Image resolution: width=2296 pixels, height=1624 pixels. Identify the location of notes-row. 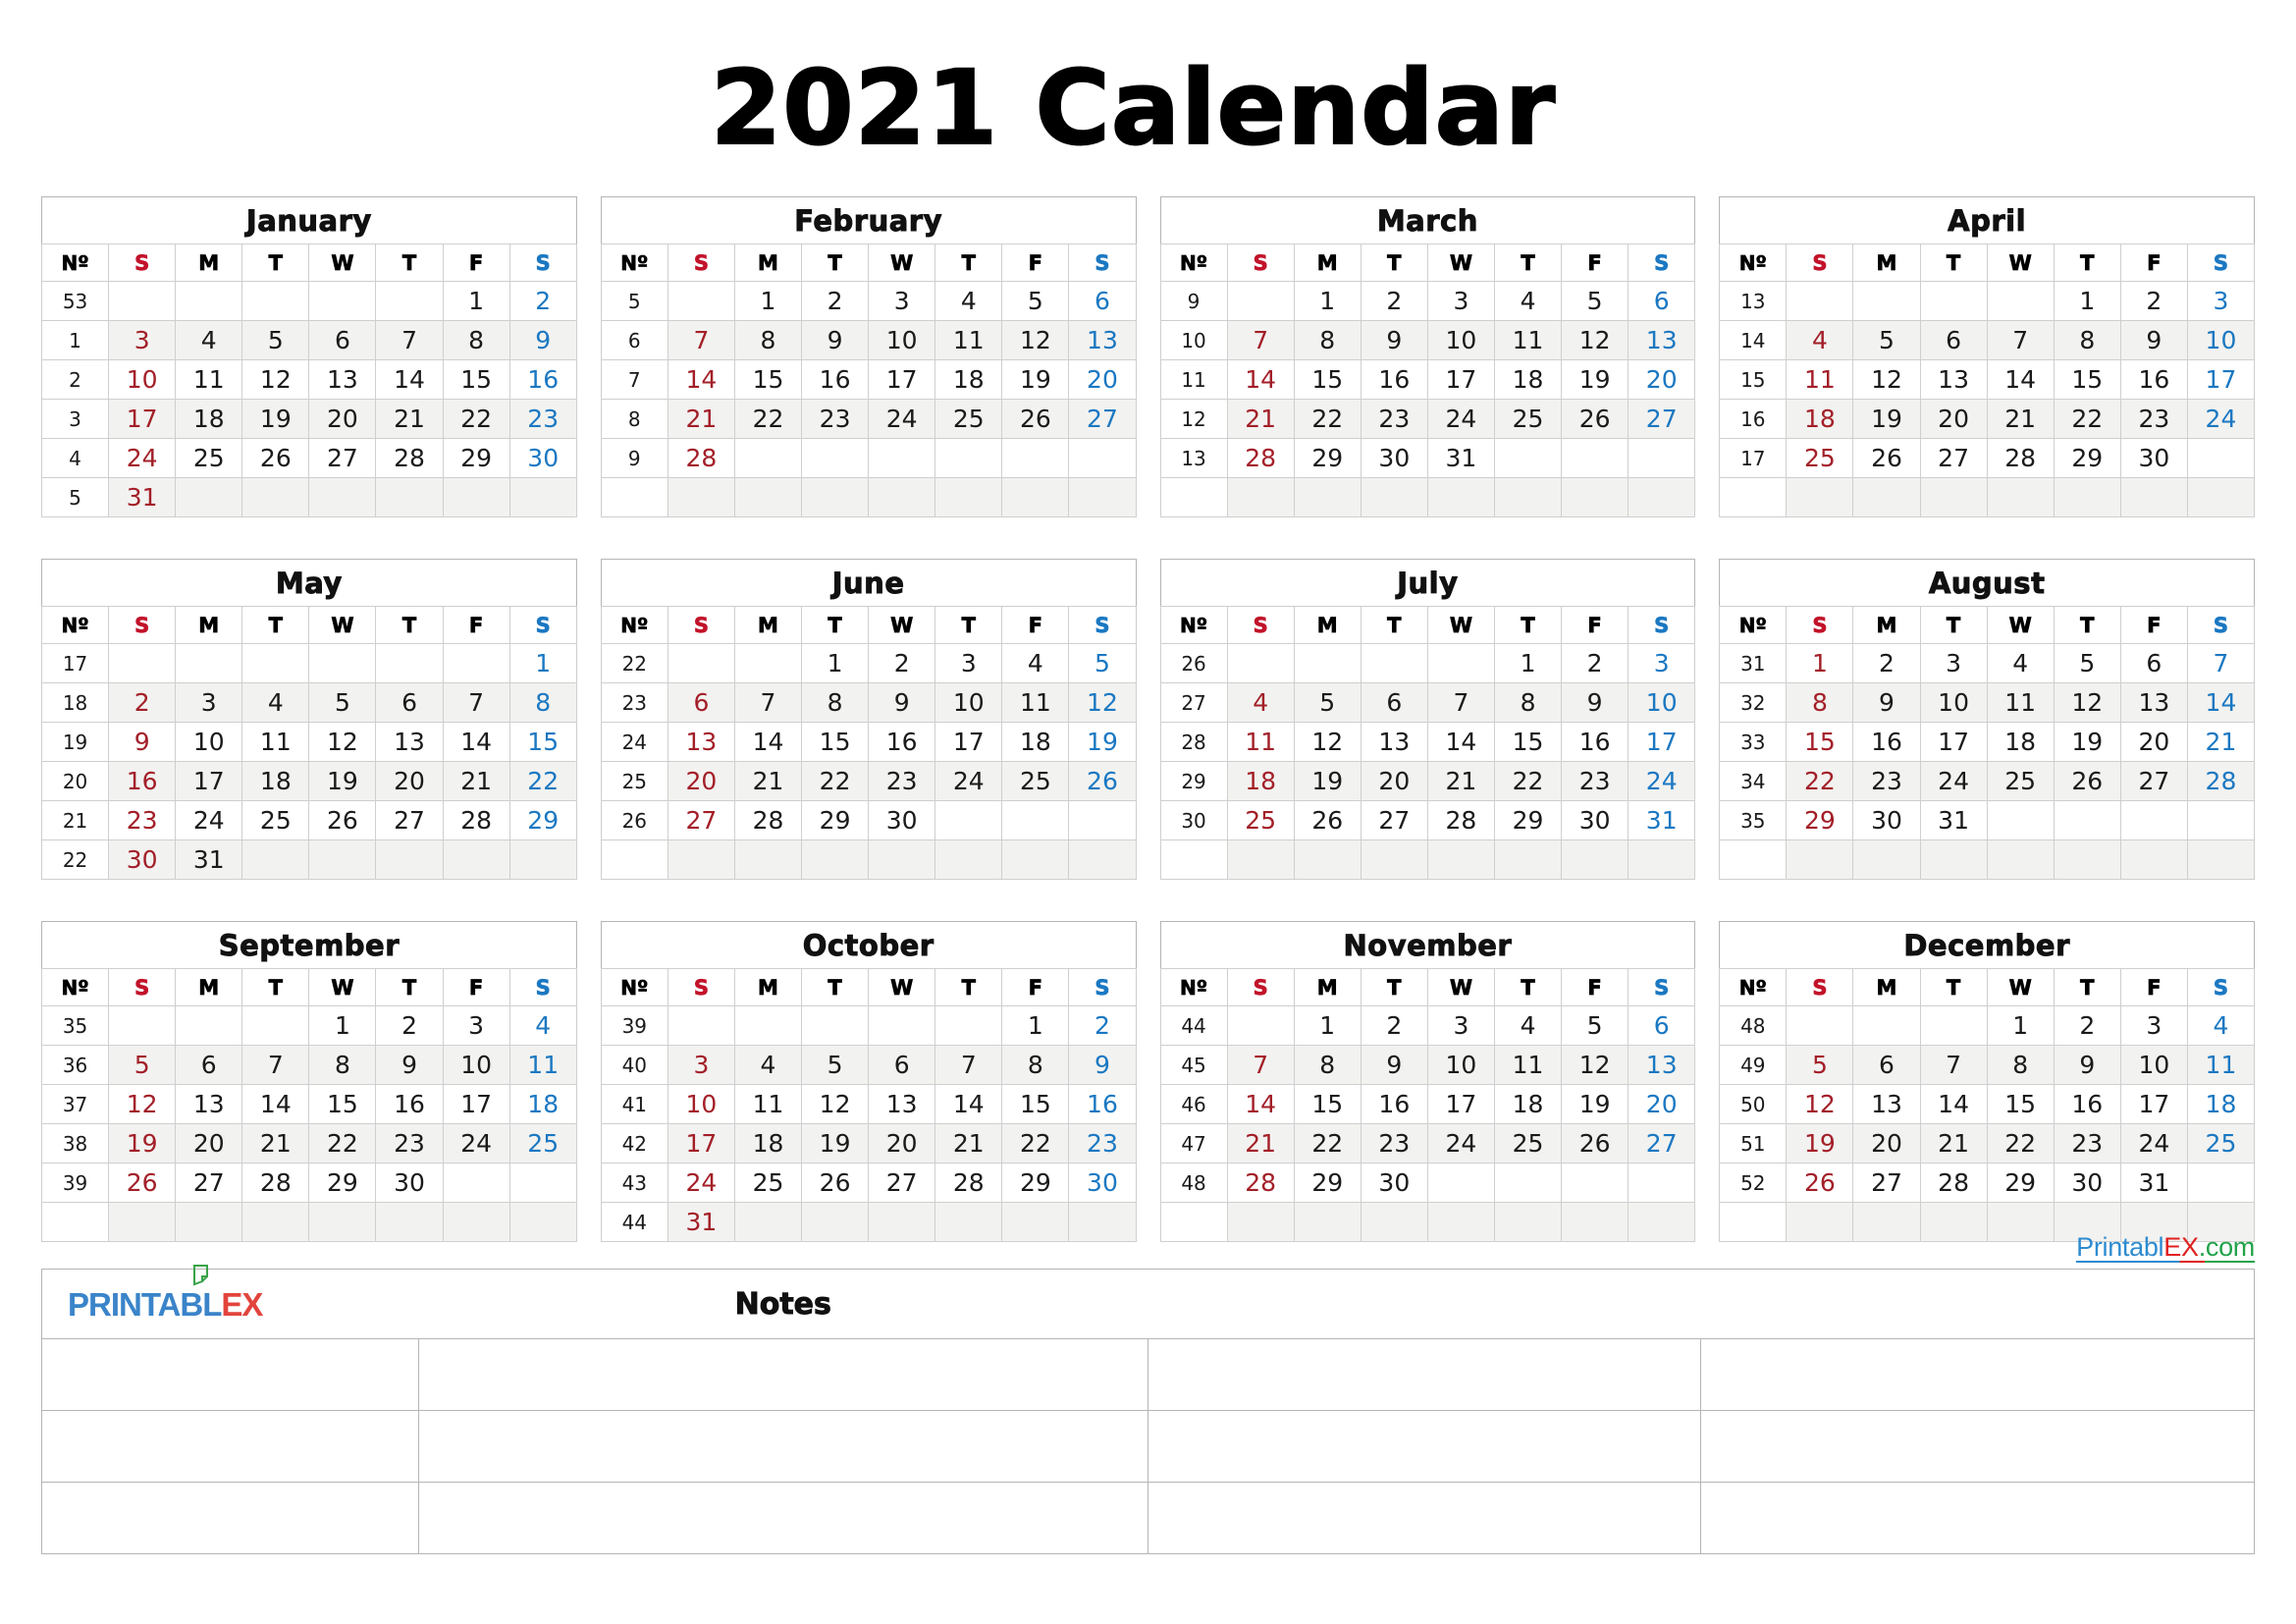
(1148, 1518).